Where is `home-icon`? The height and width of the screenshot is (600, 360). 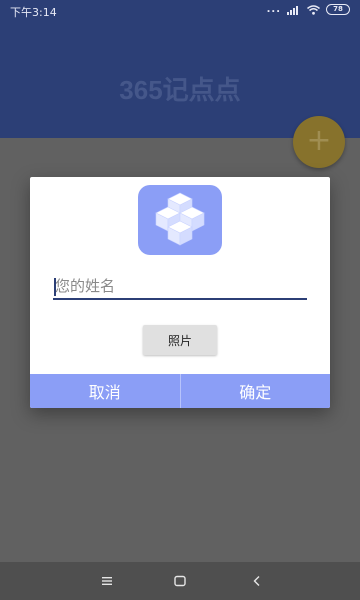
home-icon is located at coordinates (180, 581).